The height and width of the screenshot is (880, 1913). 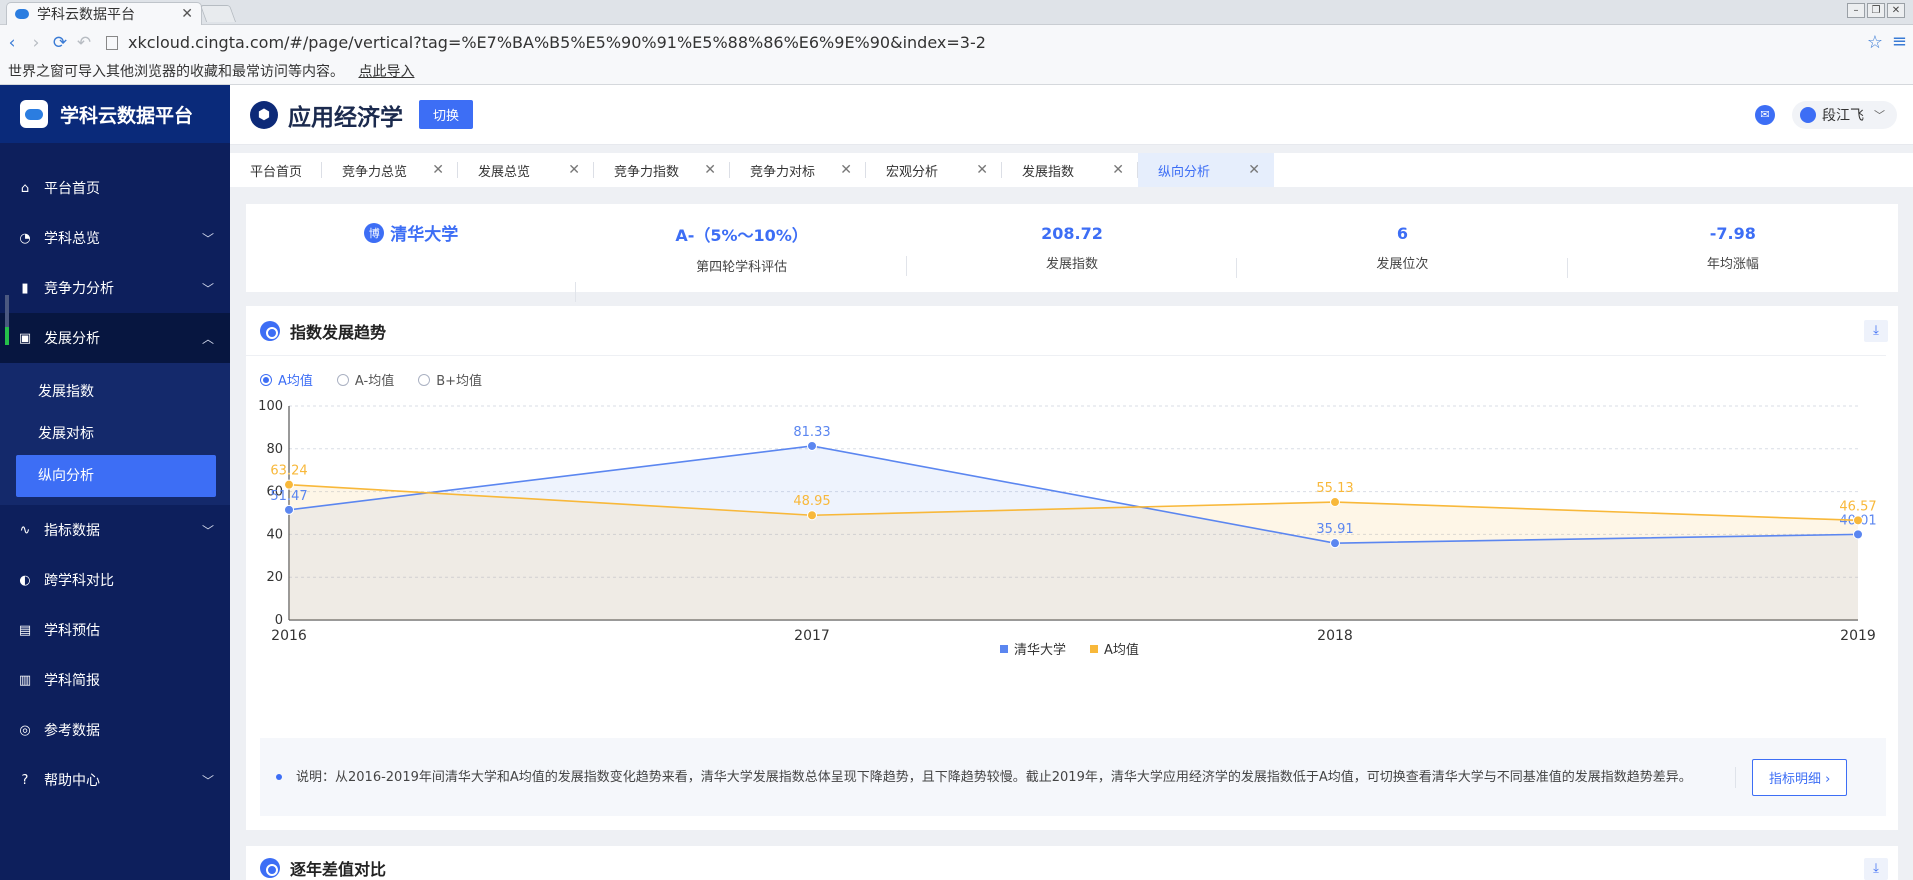 What do you see at coordinates (798, 170) in the screenshot?
I see `tab-competitiveness-benchmark: 竞争力对标 ✕` at bounding box center [798, 170].